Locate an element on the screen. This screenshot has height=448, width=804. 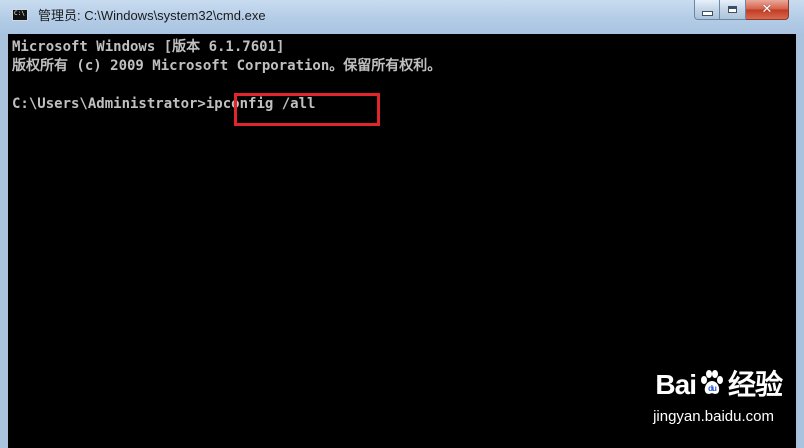
watermark-logo: Bai du 经验 is located at coordinates (719, 385).